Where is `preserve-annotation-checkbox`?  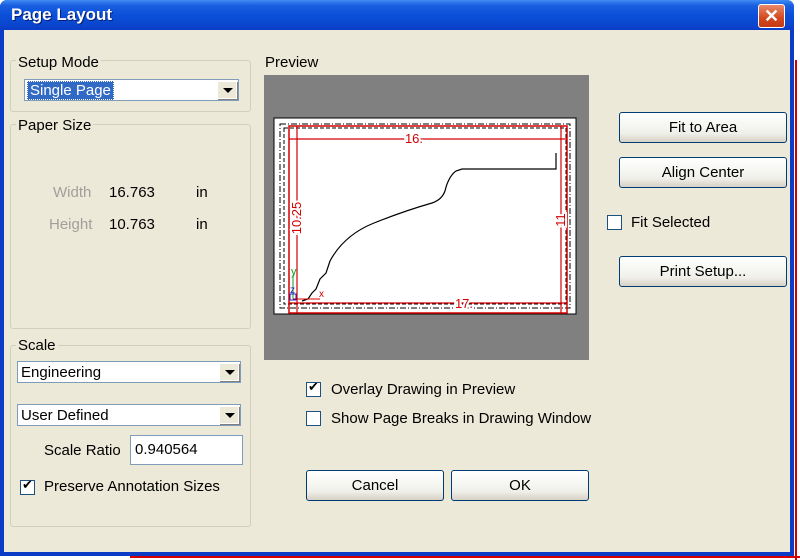
preserve-annotation-checkbox is located at coordinates (27, 486).